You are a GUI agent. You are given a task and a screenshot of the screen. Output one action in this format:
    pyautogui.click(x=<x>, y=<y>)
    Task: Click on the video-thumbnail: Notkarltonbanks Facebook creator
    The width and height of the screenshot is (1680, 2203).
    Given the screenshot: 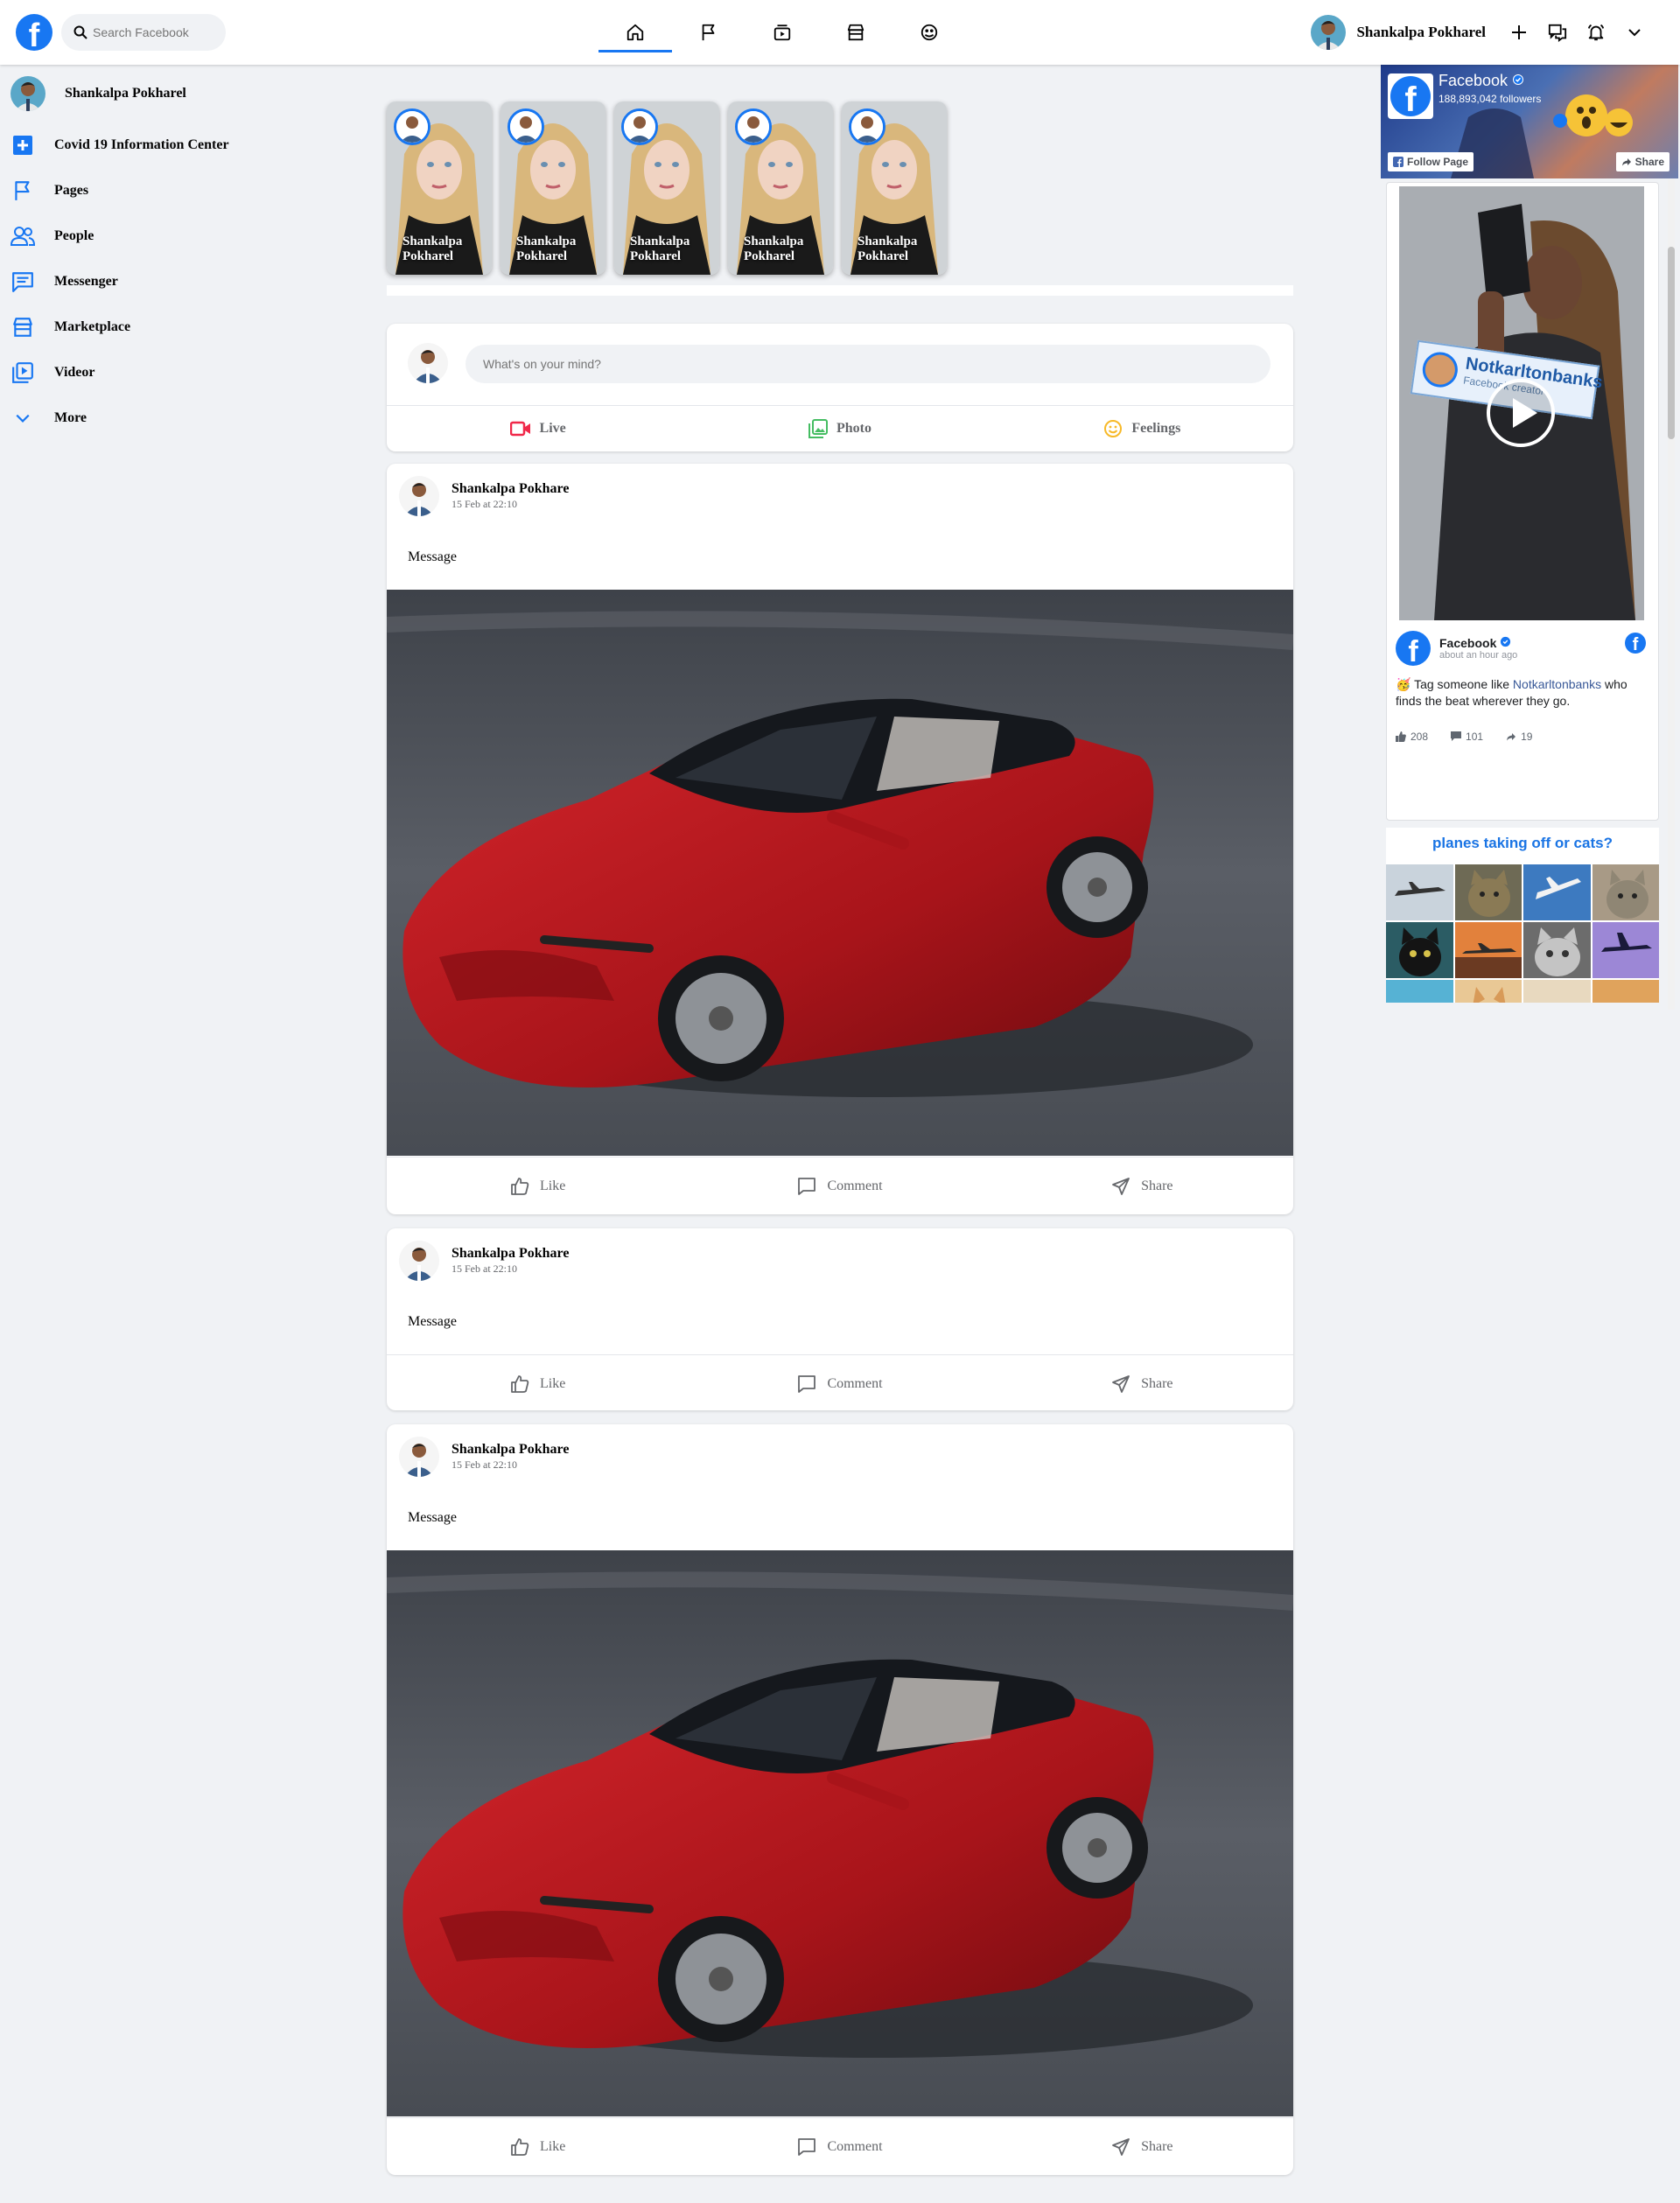 What is the action you would take?
    pyautogui.click(x=1521, y=403)
    